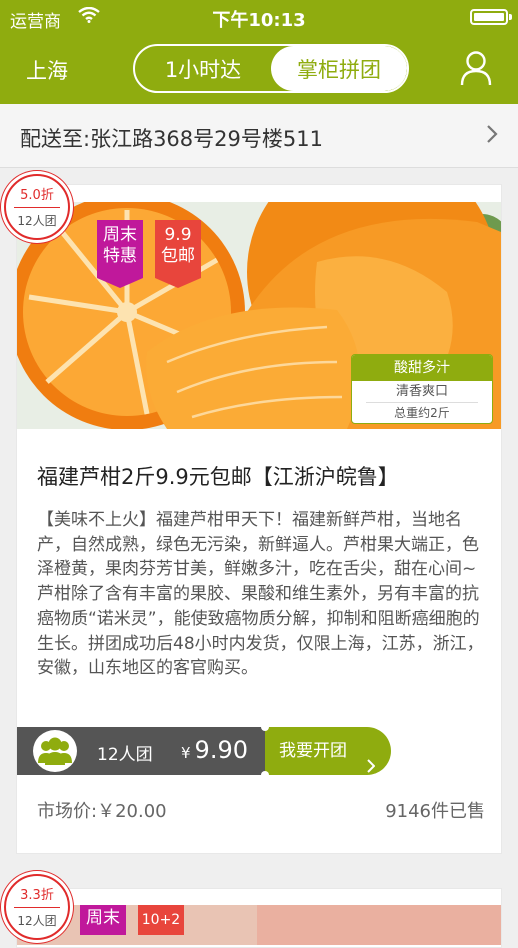 Image resolution: width=518 pixels, height=948 pixels. I want to click on ribbon-weekend-special: 周末, so click(103, 920).